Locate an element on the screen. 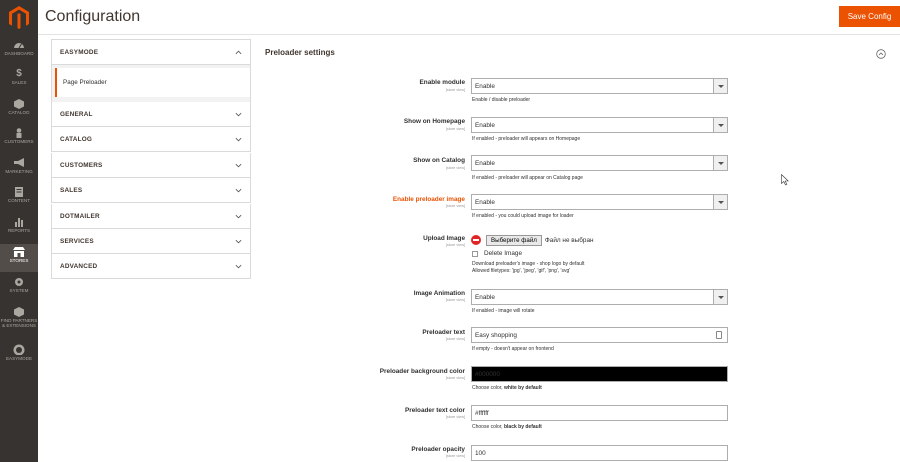 Image resolution: width=900 pixels, height=462 pixels. tab-label: CUSTOMERS is located at coordinates (81, 165).